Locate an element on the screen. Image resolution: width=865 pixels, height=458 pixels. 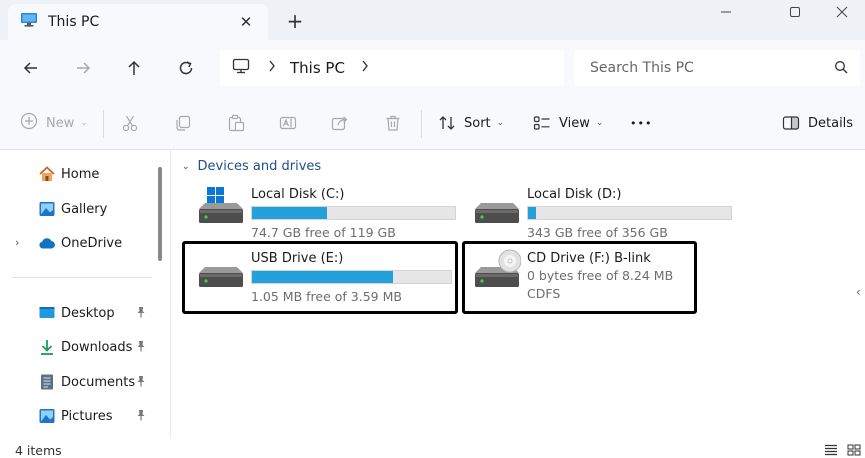
back-button is located at coordinates (31, 68).